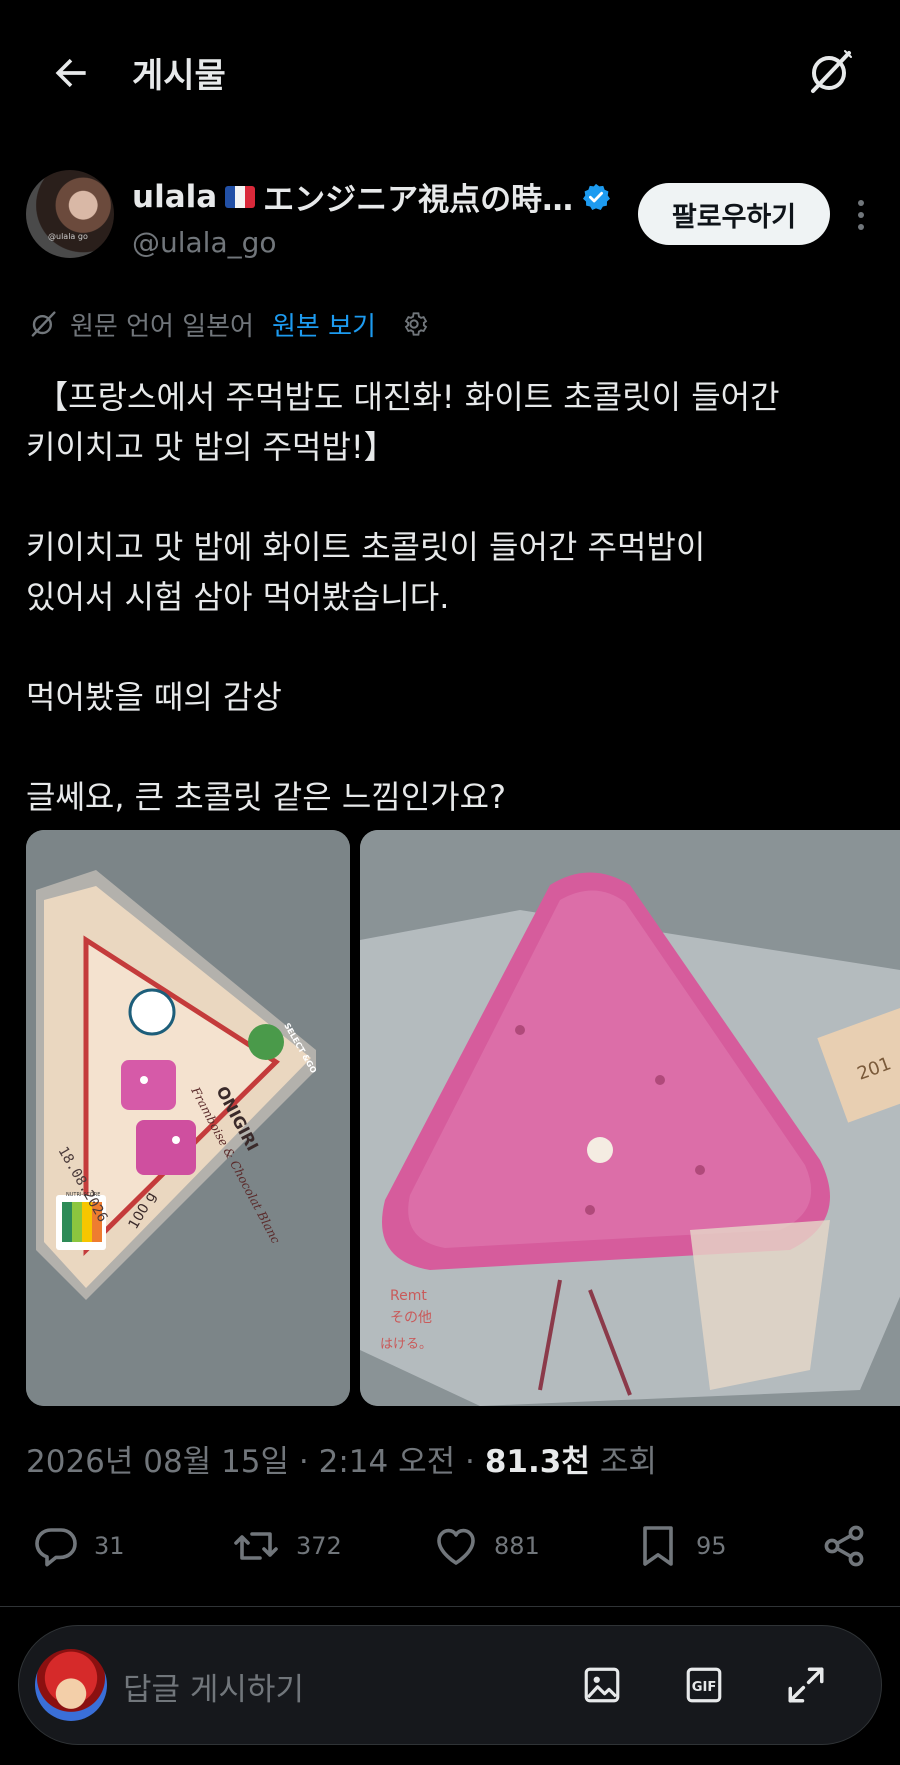 This screenshot has width=900, height=1765. Describe the element at coordinates (68, 236) in the screenshot. I see `avatar-watermark: @ulala go` at that location.